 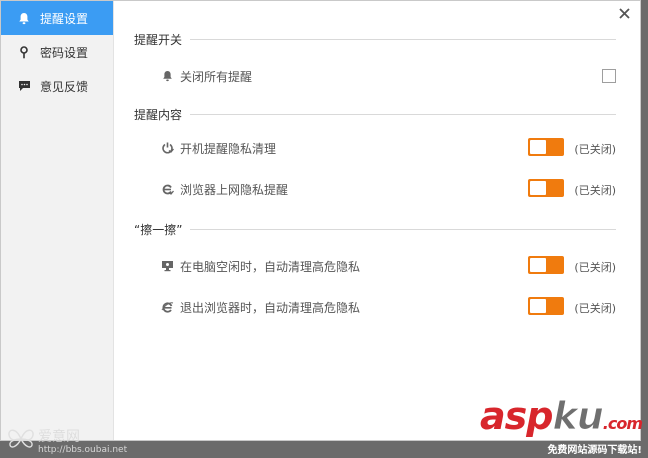 What do you see at coordinates (167, 307) in the screenshot?
I see `ie-icon` at bounding box center [167, 307].